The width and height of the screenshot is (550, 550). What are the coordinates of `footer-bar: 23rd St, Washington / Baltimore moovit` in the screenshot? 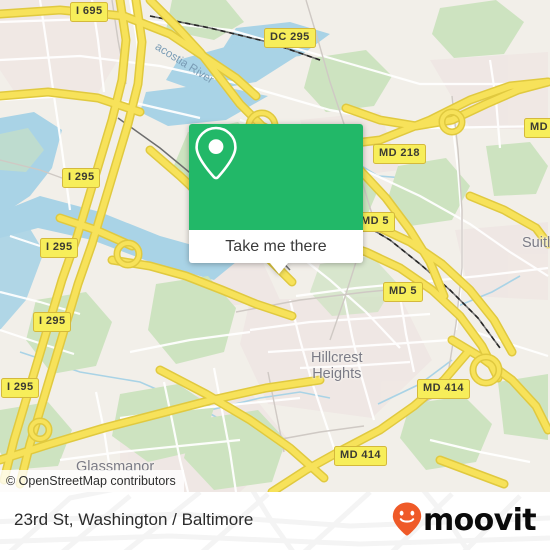 It's located at (275, 521).